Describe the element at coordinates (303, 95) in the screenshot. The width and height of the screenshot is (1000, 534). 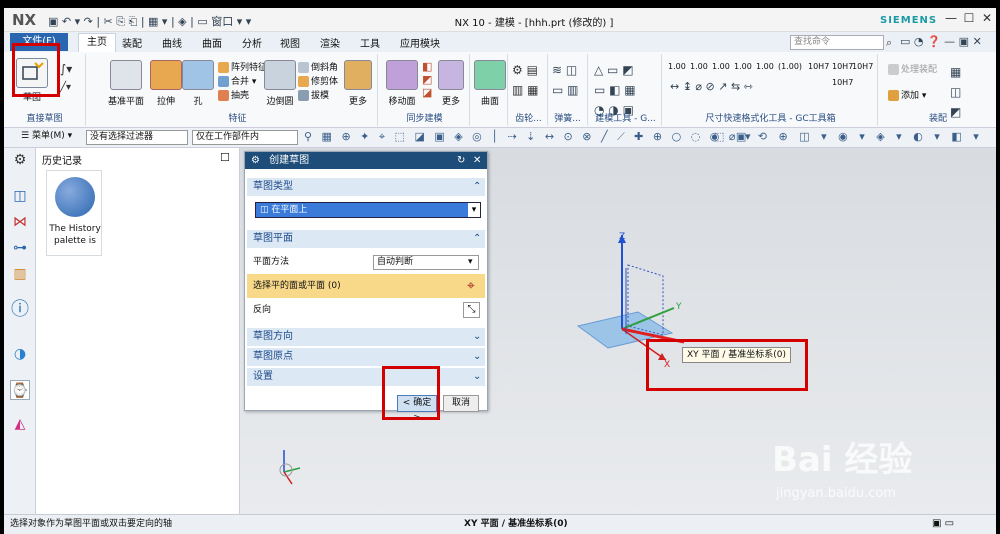
I see `draft-icon` at that location.